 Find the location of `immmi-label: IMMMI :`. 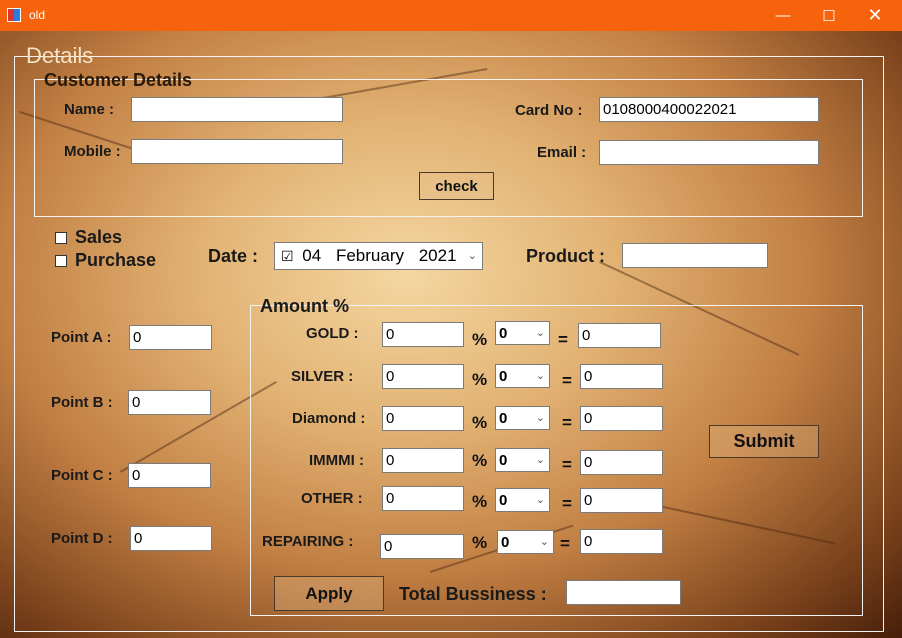

immmi-label: IMMMI : is located at coordinates (336, 460).